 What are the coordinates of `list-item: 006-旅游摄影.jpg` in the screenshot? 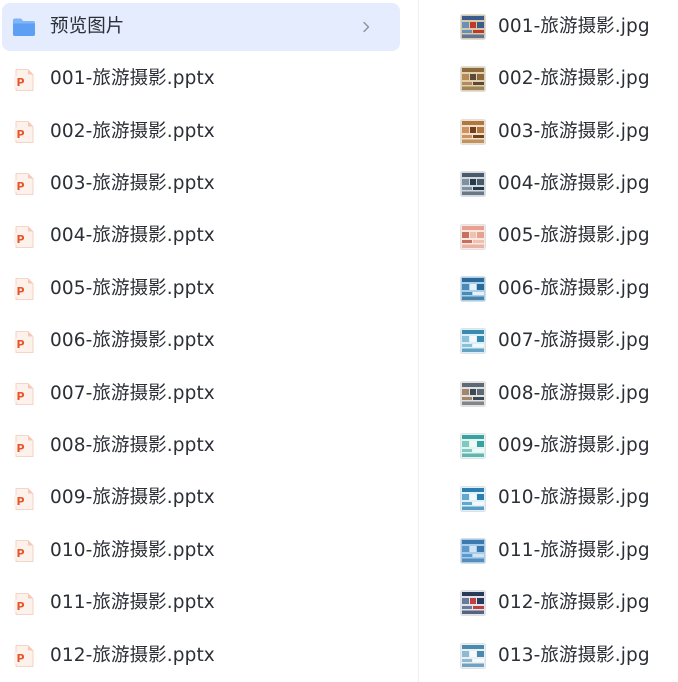 It's located at (548, 289).